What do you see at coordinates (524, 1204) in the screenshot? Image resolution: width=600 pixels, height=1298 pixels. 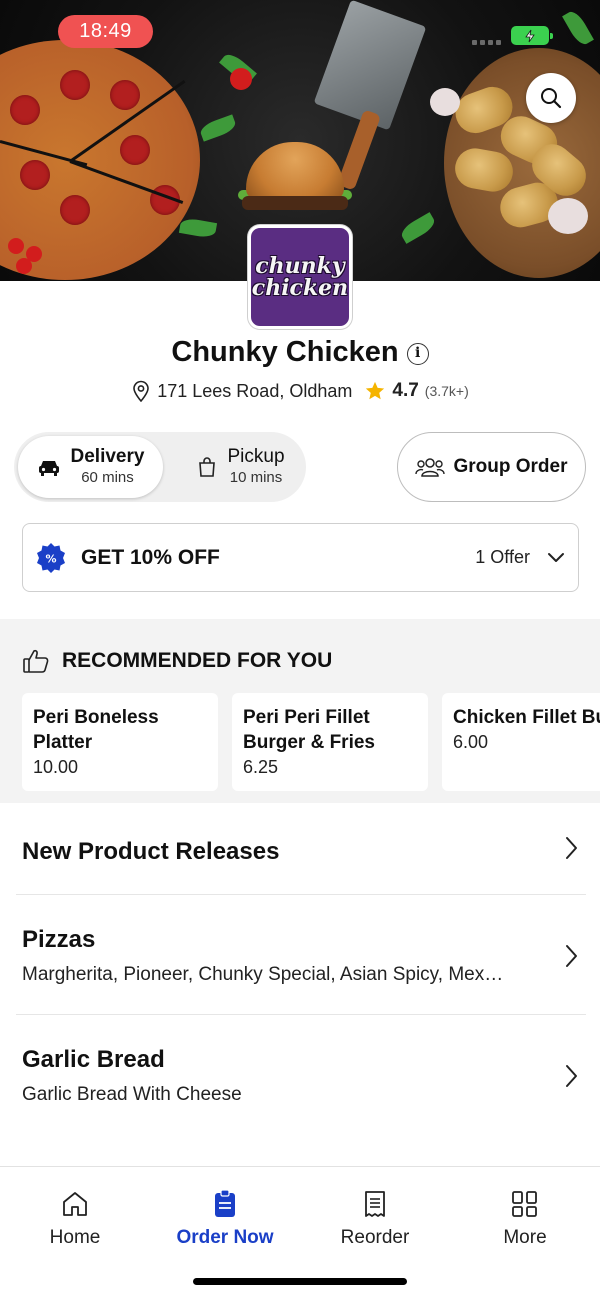 I see `grid-icon` at bounding box center [524, 1204].